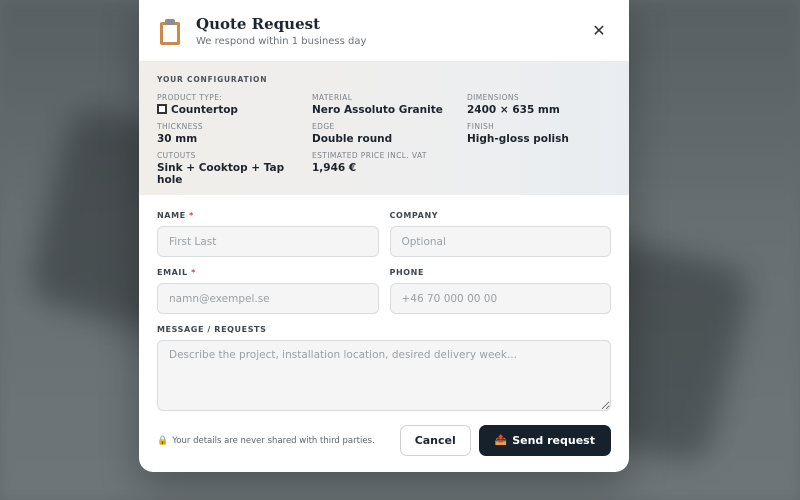 This screenshot has height=500, width=800. Describe the element at coordinates (177, 139) in the screenshot. I see `config-value: 30 mm` at that location.